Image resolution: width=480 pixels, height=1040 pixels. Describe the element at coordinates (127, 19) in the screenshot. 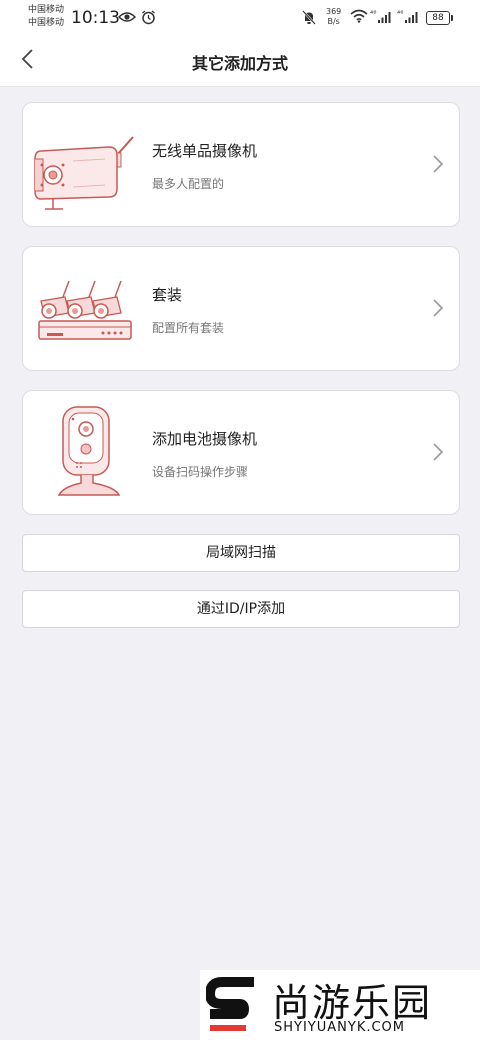

I see `eye-icon` at that location.